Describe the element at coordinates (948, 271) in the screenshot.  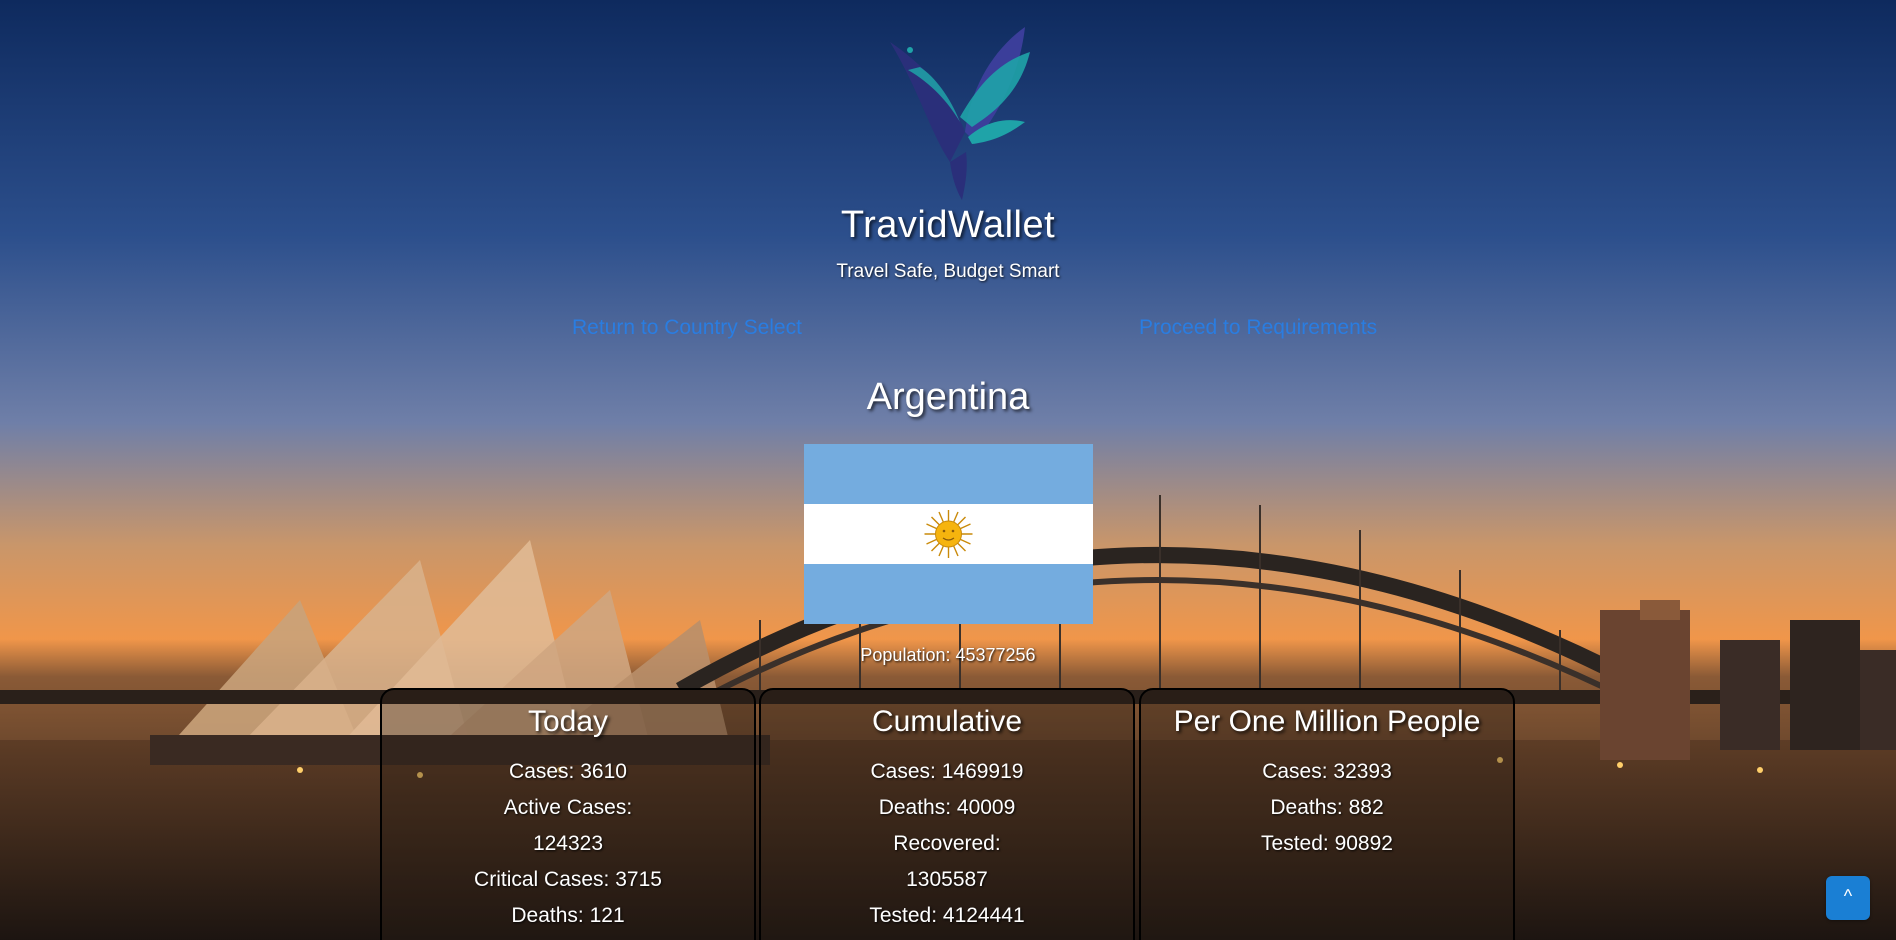
I see `brand-tagline: Travel Safe, Budget Smart` at that location.